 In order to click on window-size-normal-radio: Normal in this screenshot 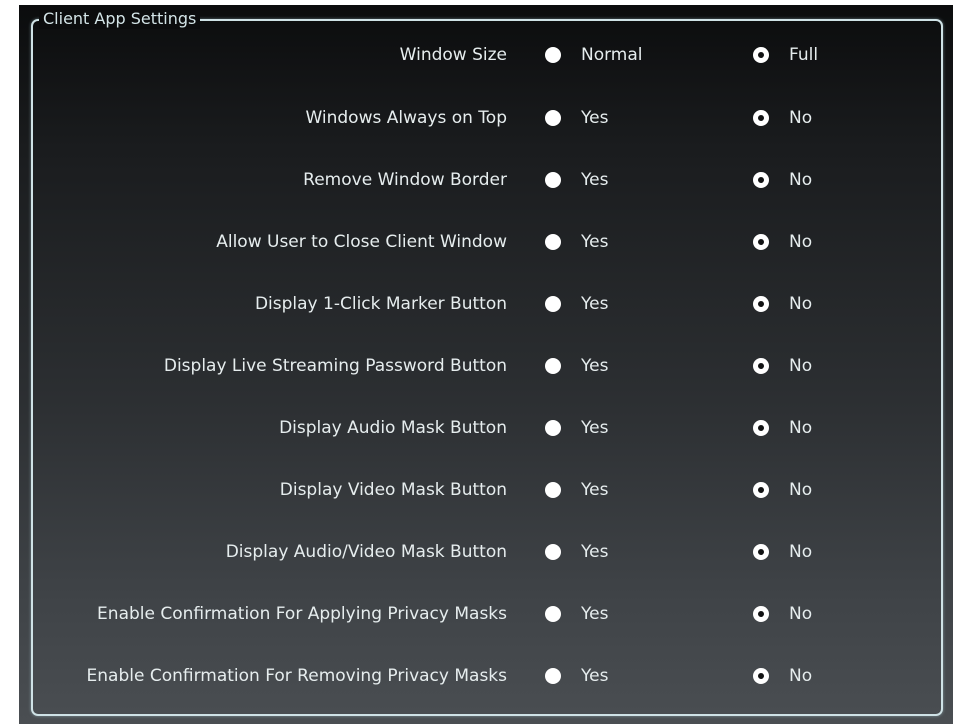, I will do `click(615, 55)`.